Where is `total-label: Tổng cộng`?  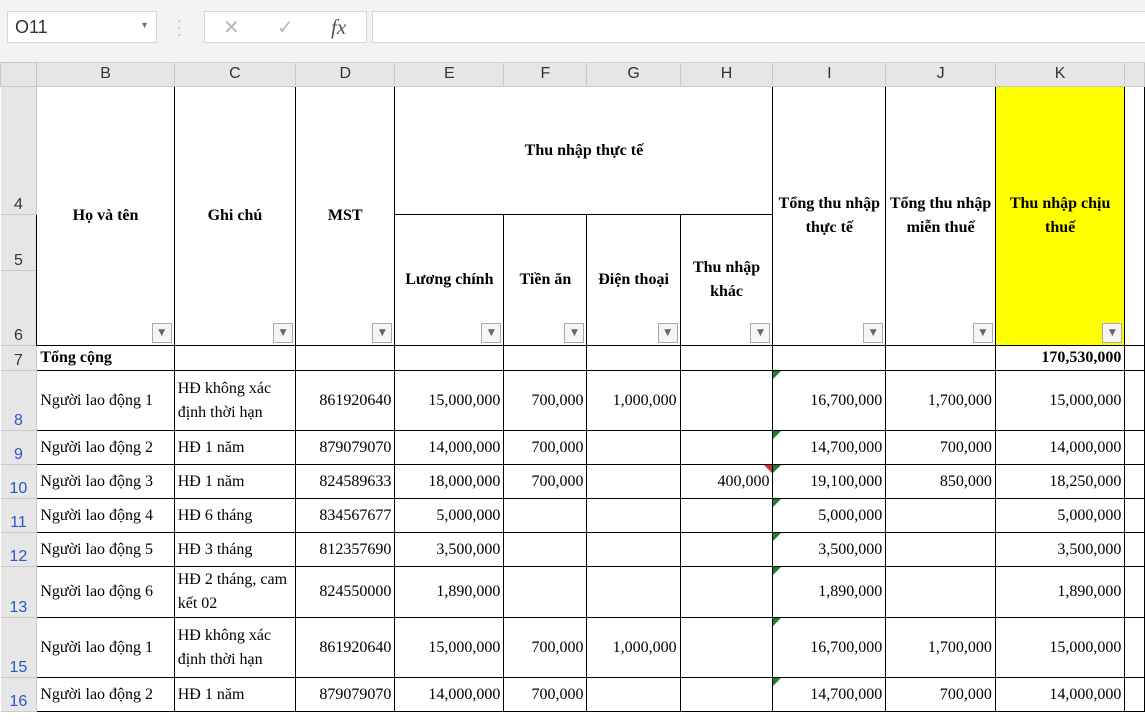 total-label: Tổng cộng is located at coordinates (105, 358).